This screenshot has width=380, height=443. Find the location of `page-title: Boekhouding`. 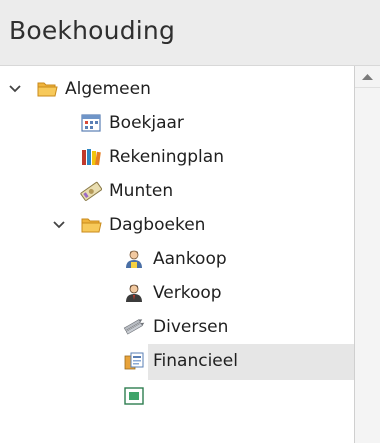

page-title: Boekhouding is located at coordinates (92, 30).